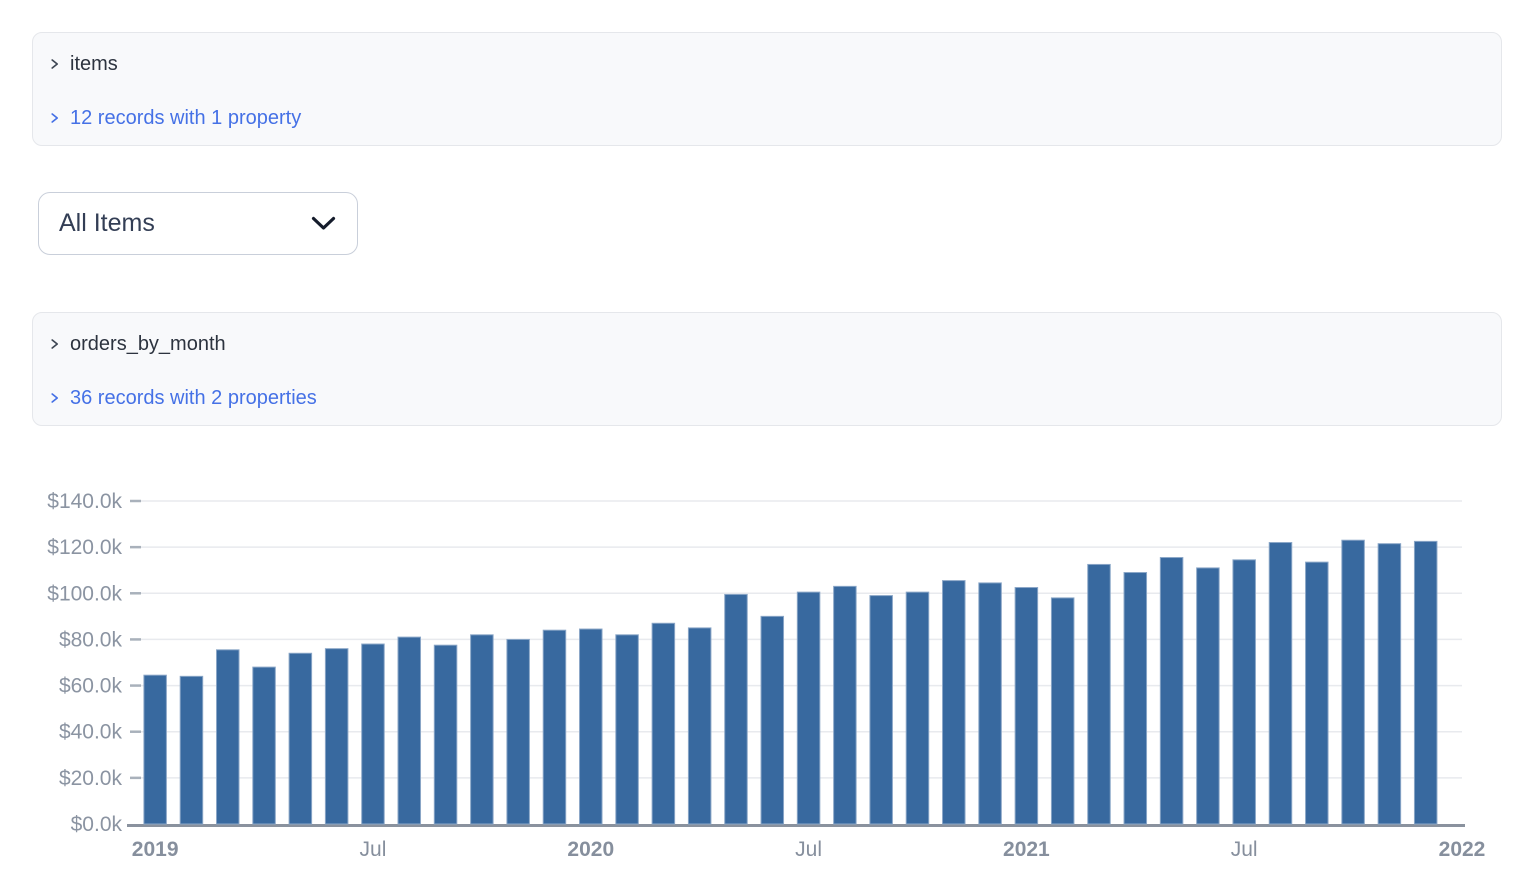 The height and width of the screenshot is (896, 1534). Describe the element at coordinates (323, 223) in the screenshot. I see `chevron-down-icon` at that location.